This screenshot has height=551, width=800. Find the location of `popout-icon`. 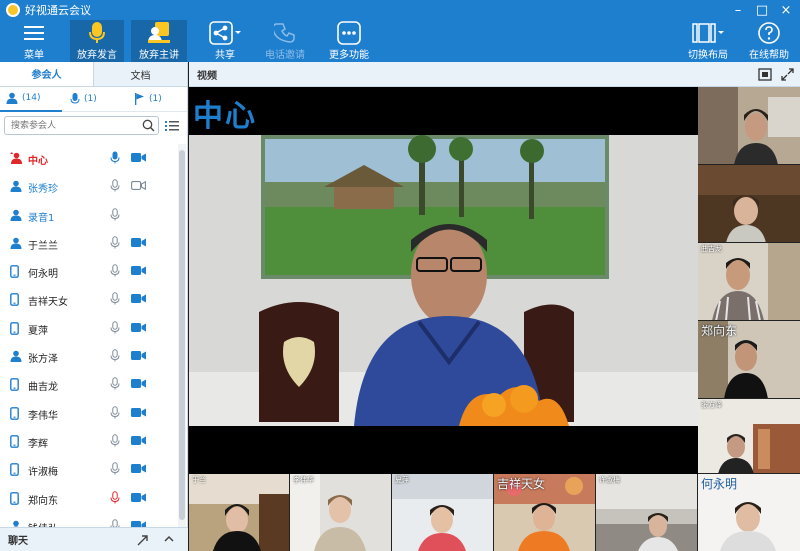

popout-icon is located at coordinates (143, 540).